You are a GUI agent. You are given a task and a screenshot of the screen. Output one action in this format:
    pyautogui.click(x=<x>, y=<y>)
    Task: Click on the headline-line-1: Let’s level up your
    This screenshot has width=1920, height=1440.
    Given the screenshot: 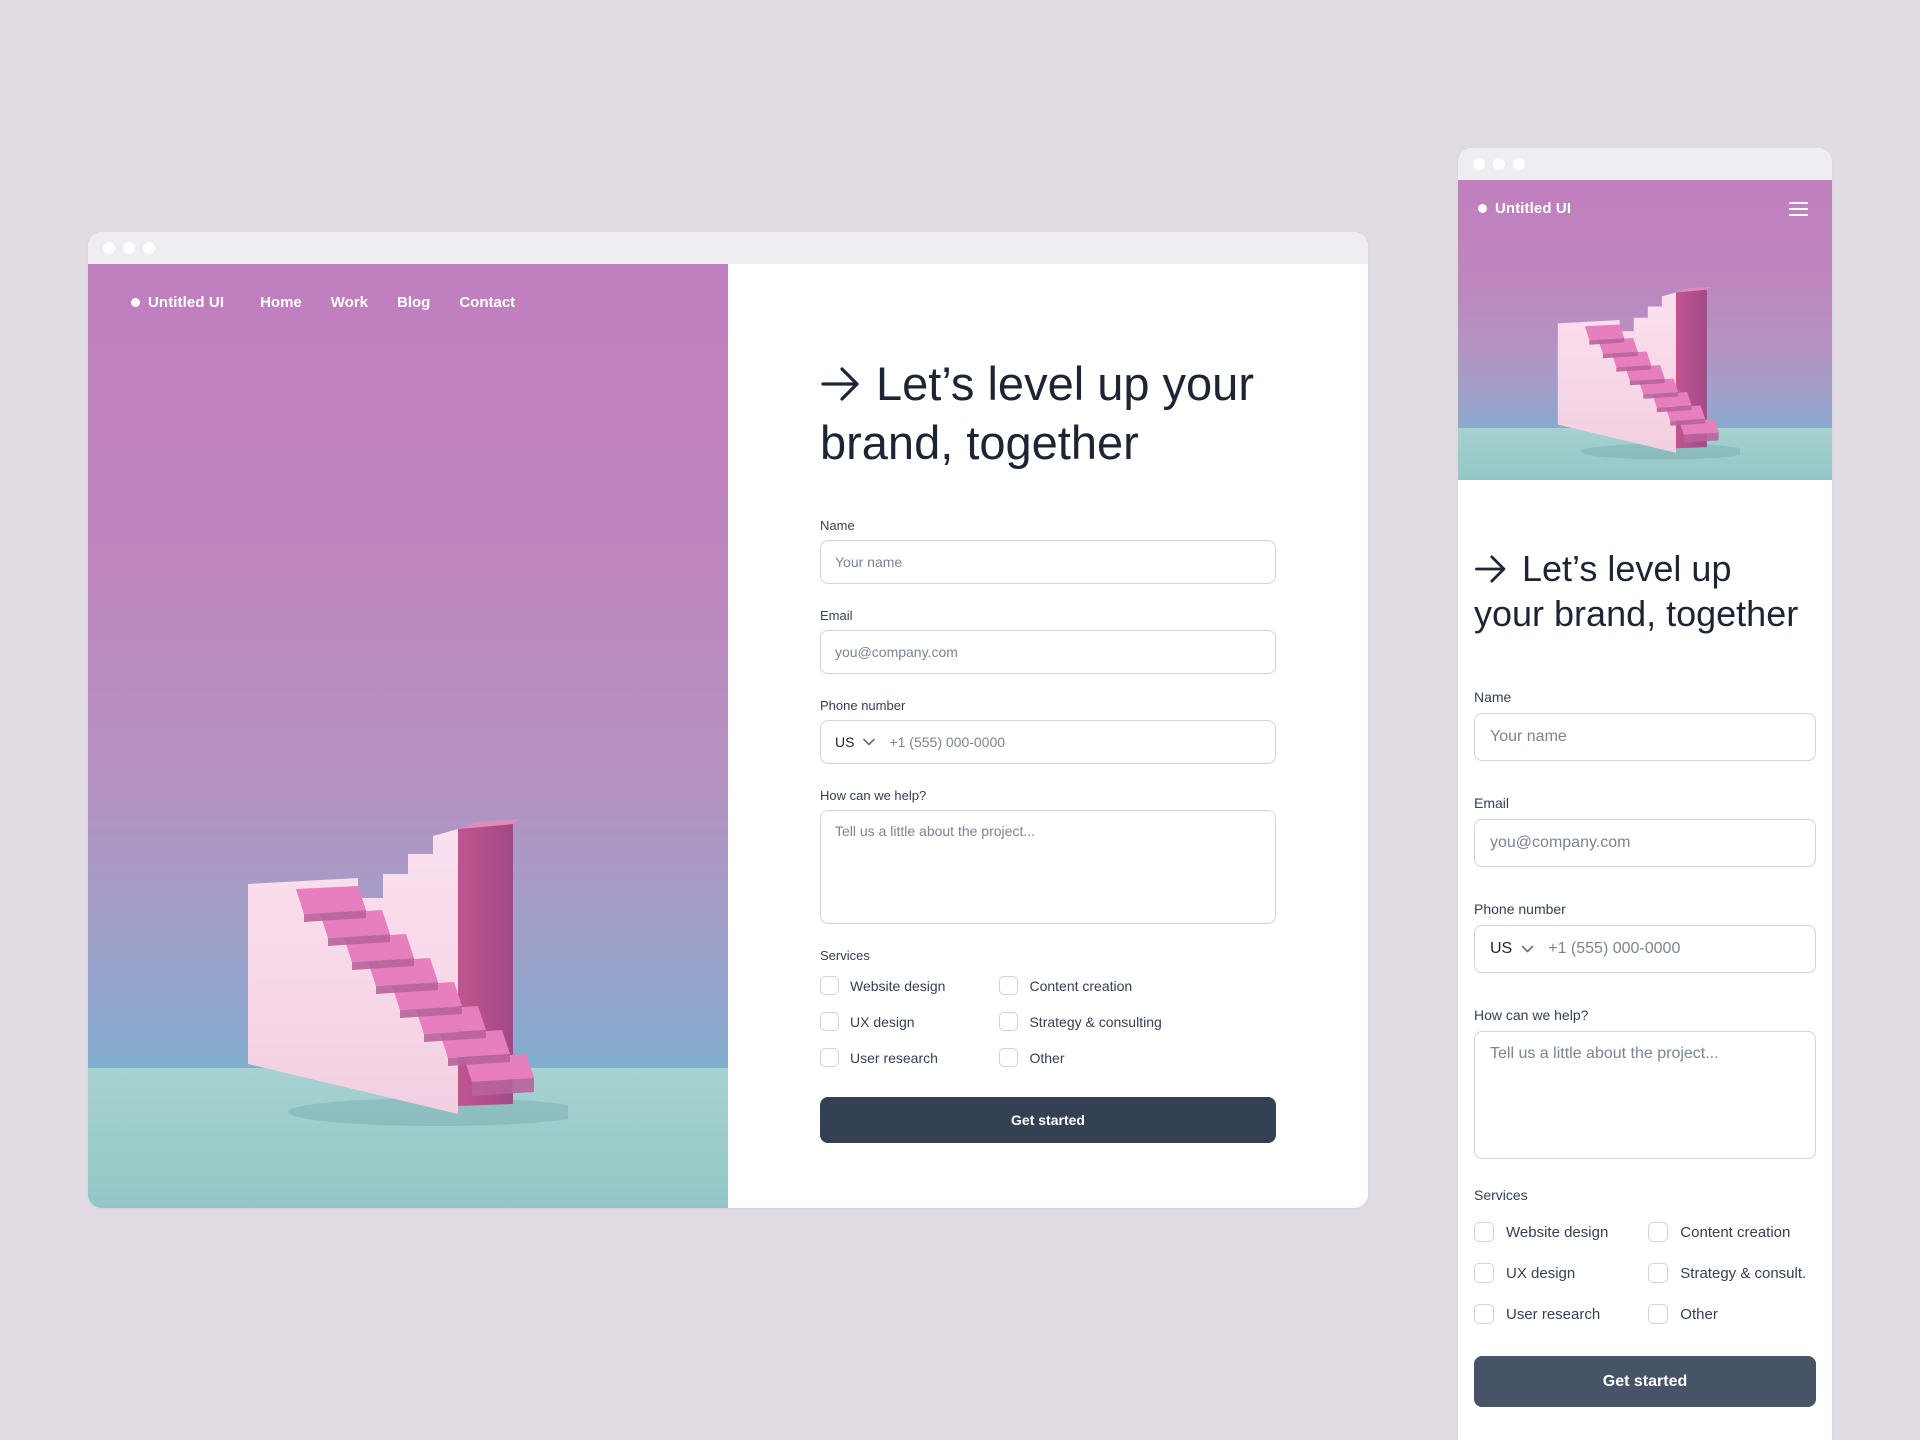 What is the action you would take?
    pyautogui.click(x=1065, y=383)
    